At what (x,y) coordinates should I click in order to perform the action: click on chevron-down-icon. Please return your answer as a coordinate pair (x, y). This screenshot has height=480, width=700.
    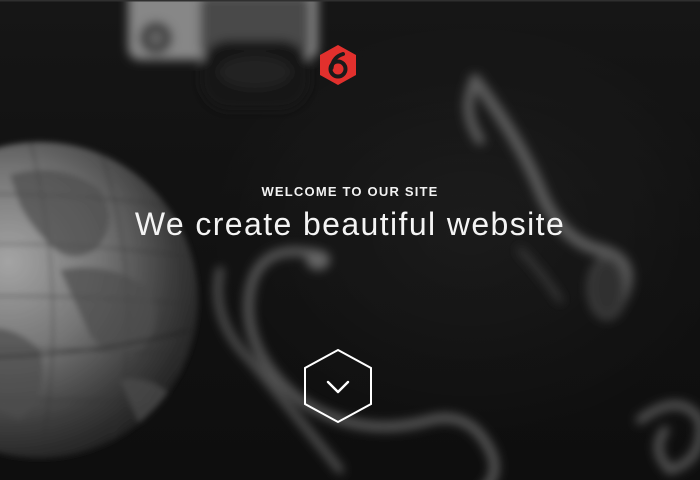
    Looking at the image, I should click on (338, 387).